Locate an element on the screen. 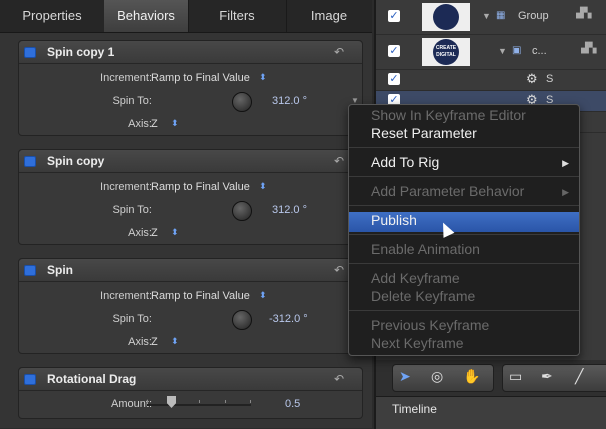 This screenshot has width=606, height=429. behavior-letter: S is located at coordinates (550, 79).